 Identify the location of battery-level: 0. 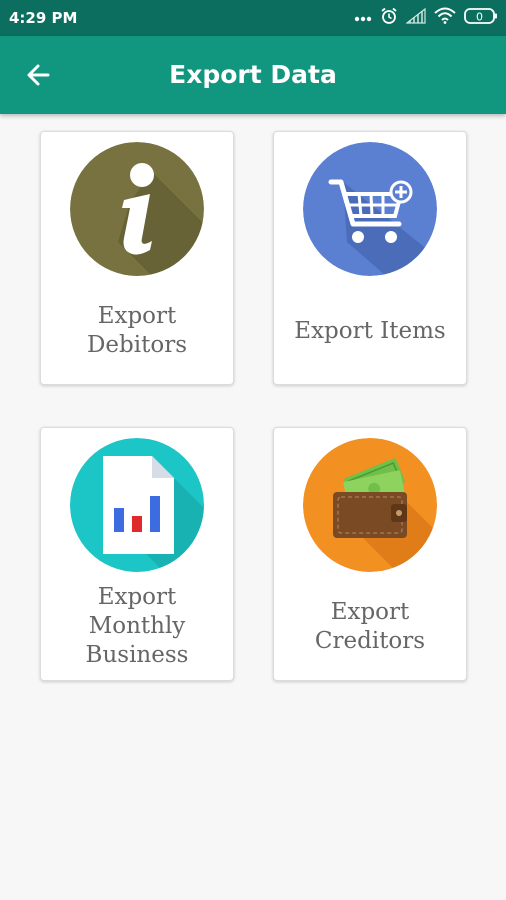
(479, 16).